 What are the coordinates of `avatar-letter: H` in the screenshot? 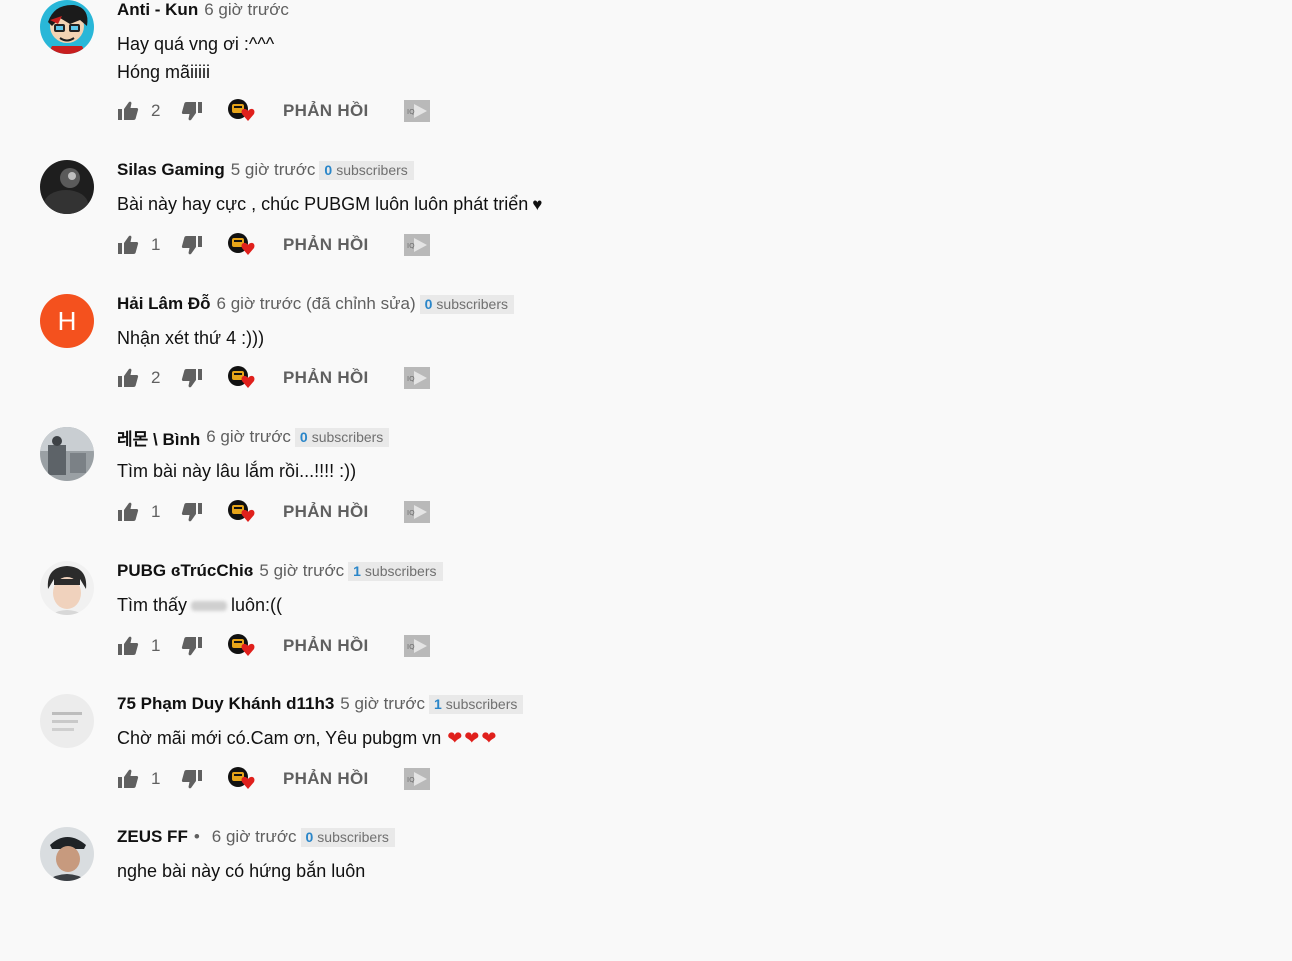 It's located at (67, 321).